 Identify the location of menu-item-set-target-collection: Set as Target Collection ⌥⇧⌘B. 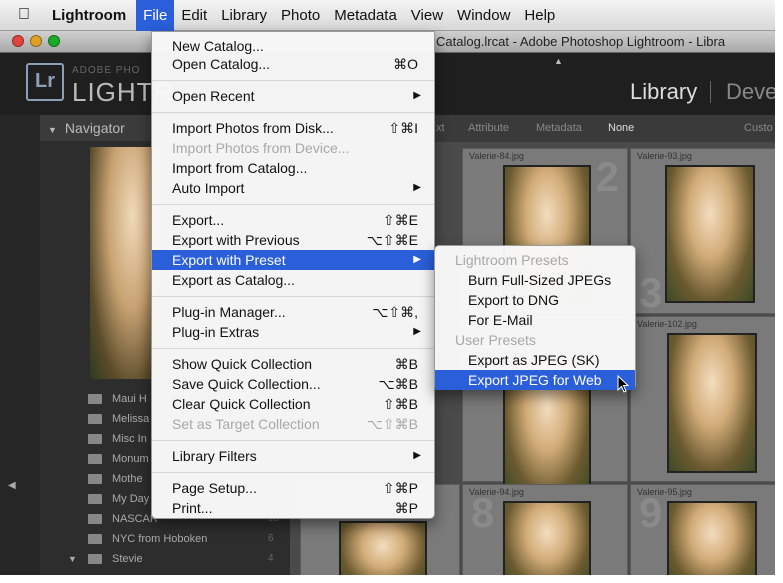
(295, 424).